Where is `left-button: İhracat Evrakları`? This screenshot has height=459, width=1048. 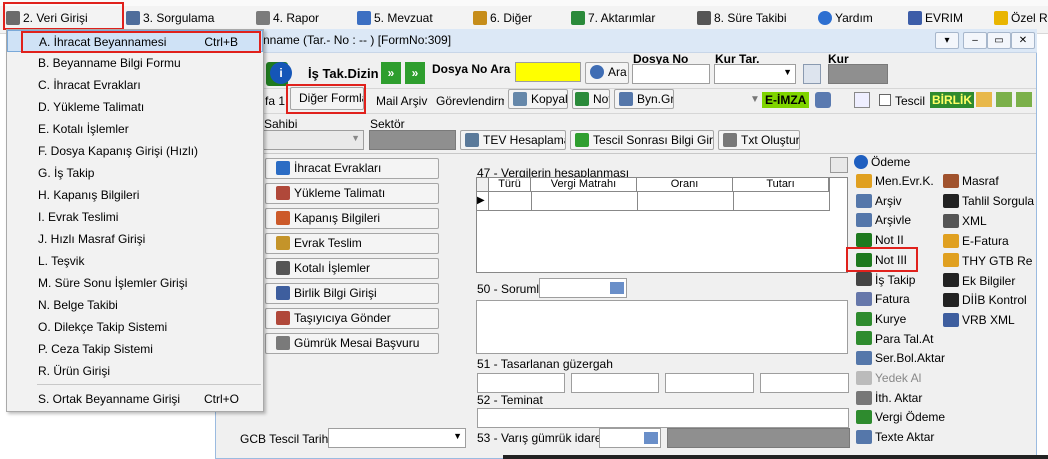 left-button: İhracat Evrakları is located at coordinates (352, 168).